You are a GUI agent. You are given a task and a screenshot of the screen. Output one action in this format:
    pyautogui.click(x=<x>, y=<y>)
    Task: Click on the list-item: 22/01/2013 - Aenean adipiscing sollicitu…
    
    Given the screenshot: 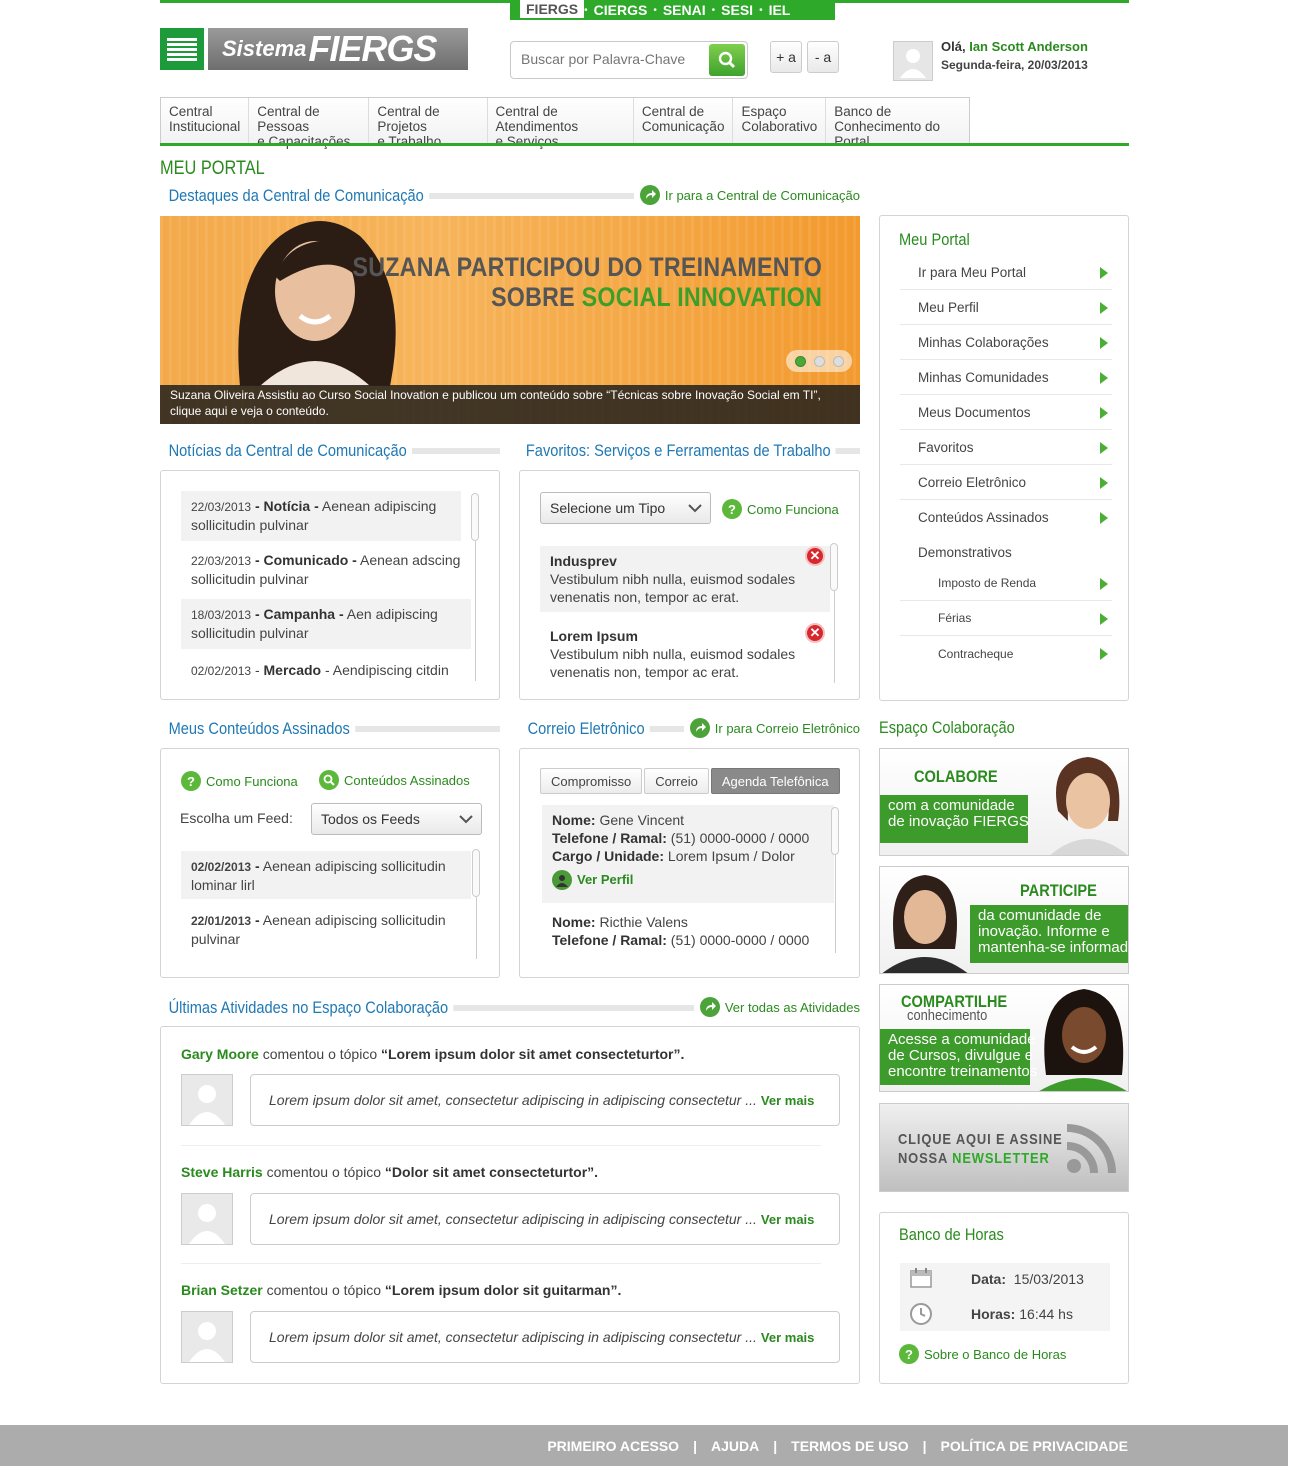 What is the action you would take?
    pyautogui.click(x=326, y=929)
    